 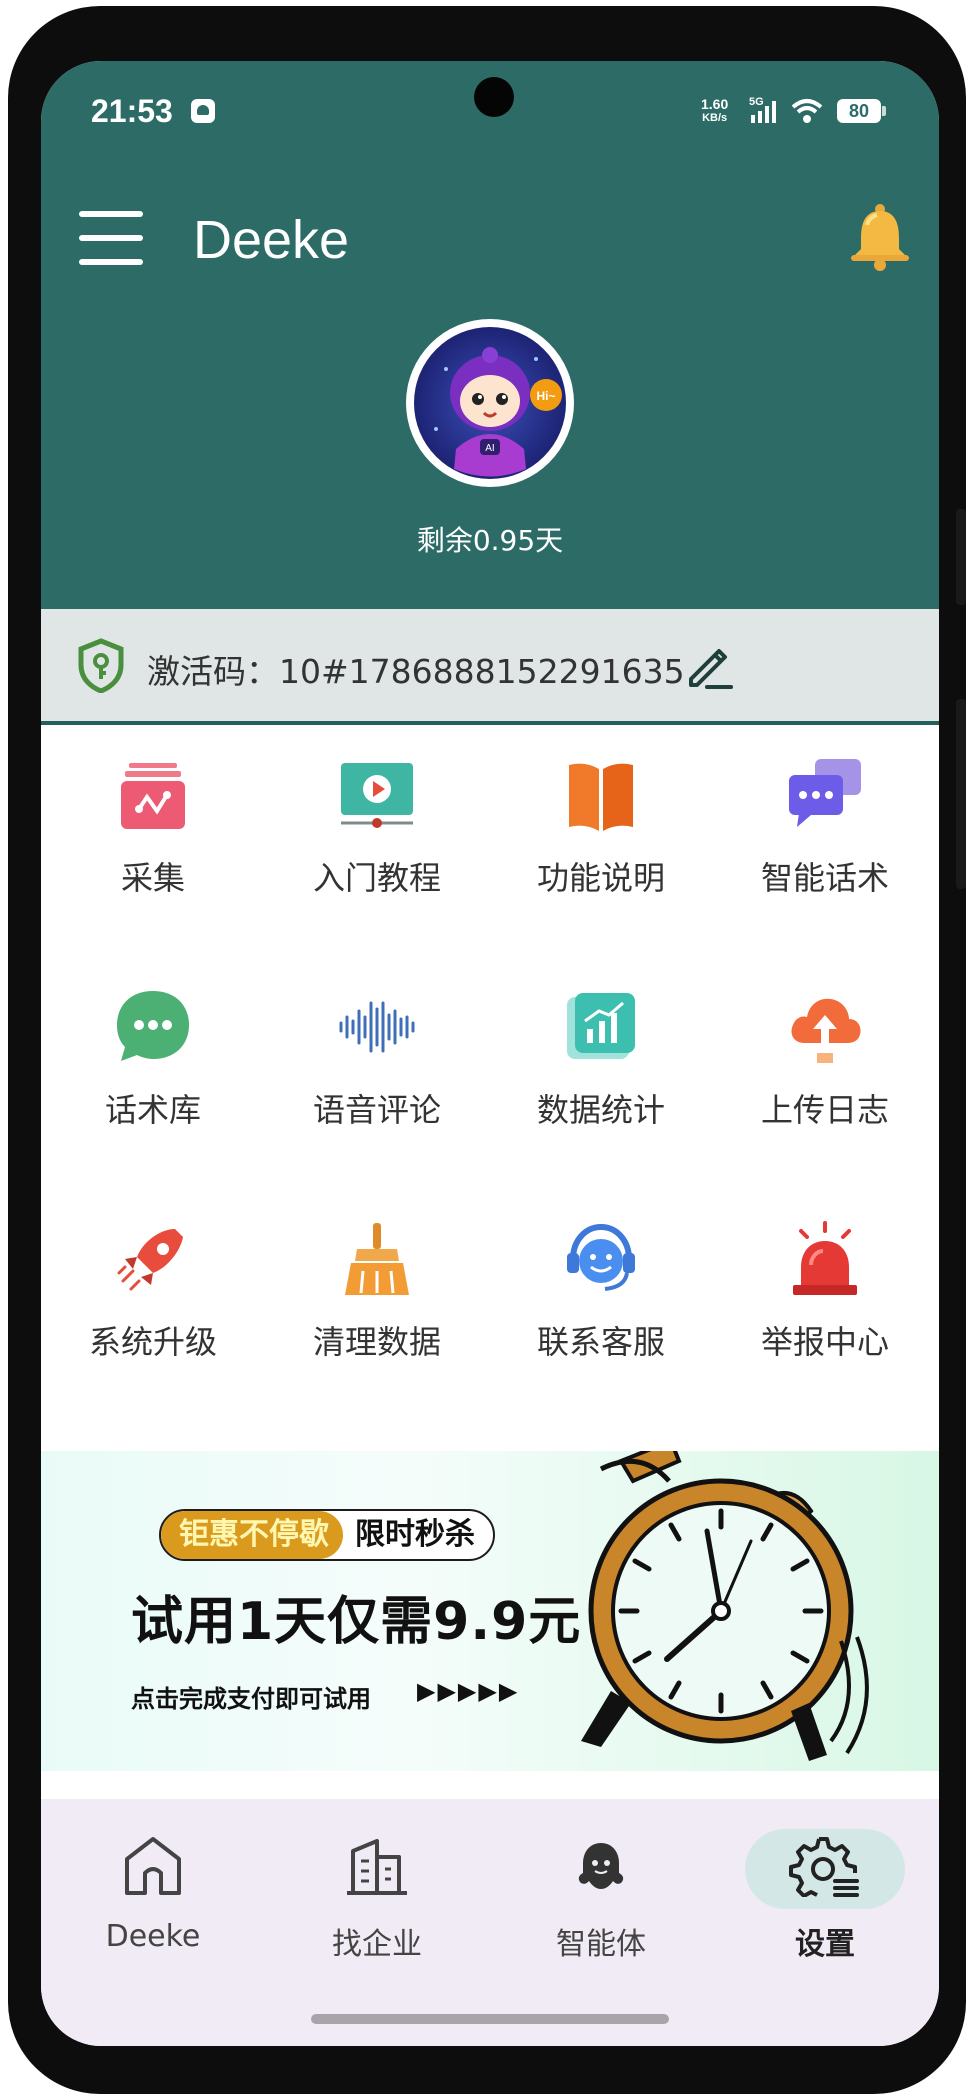 What do you see at coordinates (377, 853) in the screenshot?
I see `grid-item-tutorial: 入门教程` at bounding box center [377, 853].